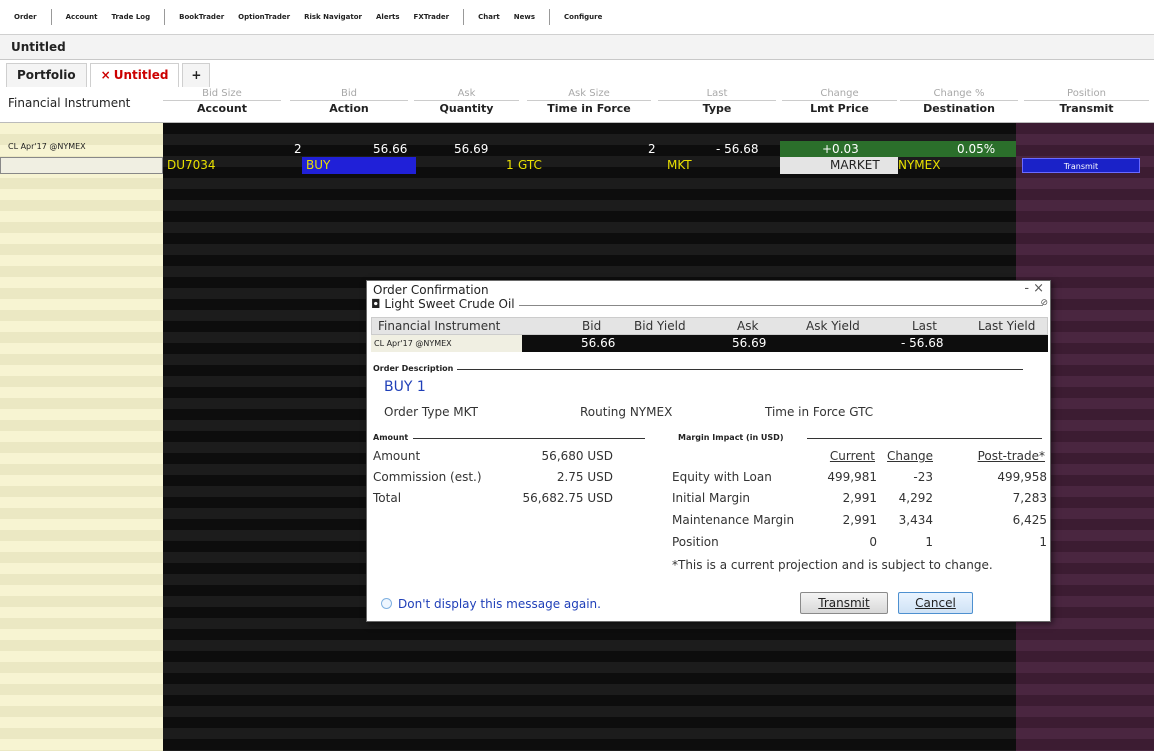 This screenshot has width=1154, height=751. I want to click on toolbar-trade-log-button: Trade Log, so click(130, 17).